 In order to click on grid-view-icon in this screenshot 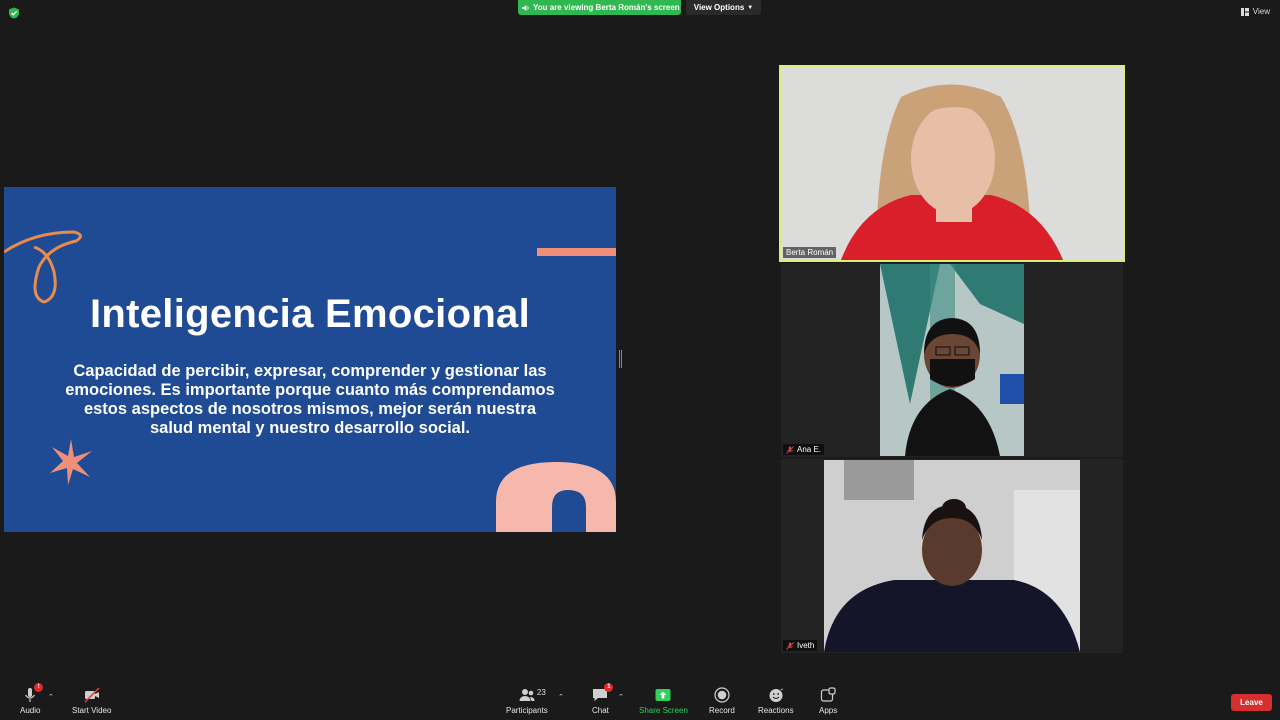, I will do `click(1244, 11)`.